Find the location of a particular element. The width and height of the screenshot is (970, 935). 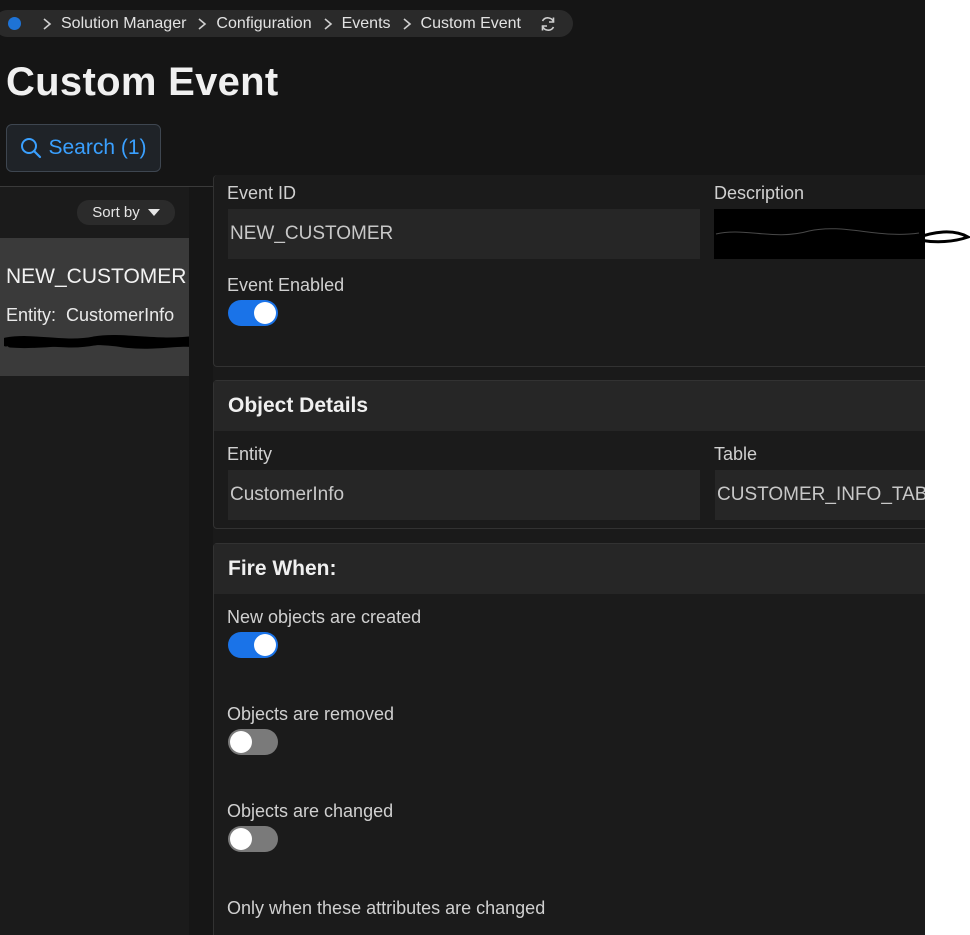

list-item: NEW_CUSTOMER Entity: CustomerInfo is located at coordinates (100, 307).